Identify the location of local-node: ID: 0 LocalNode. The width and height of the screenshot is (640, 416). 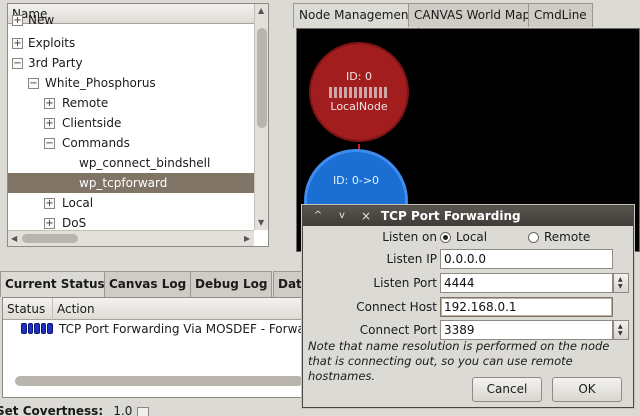
(359, 92).